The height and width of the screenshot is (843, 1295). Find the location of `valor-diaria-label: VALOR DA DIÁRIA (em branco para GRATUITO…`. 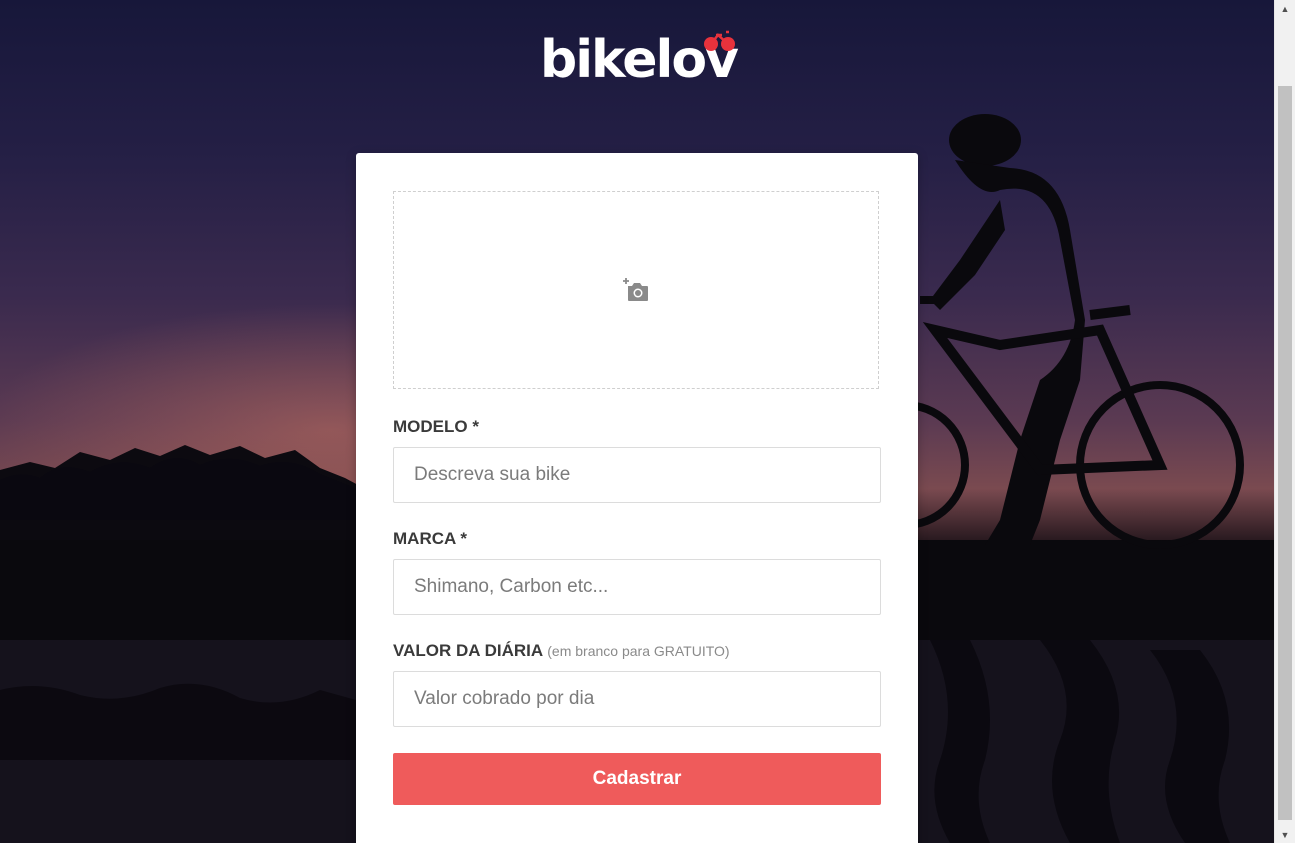

valor-diaria-label: VALOR DA DIÁRIA (em branco para GRATUITO… is located at coordinates (561, 651).